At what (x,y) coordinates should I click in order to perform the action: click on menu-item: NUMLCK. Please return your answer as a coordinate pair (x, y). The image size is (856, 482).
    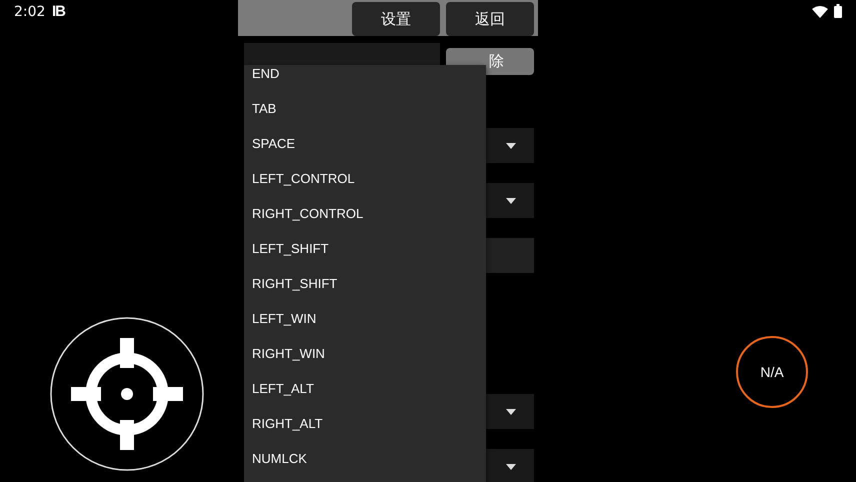
    Looking at the image, I should click on (365, 458).